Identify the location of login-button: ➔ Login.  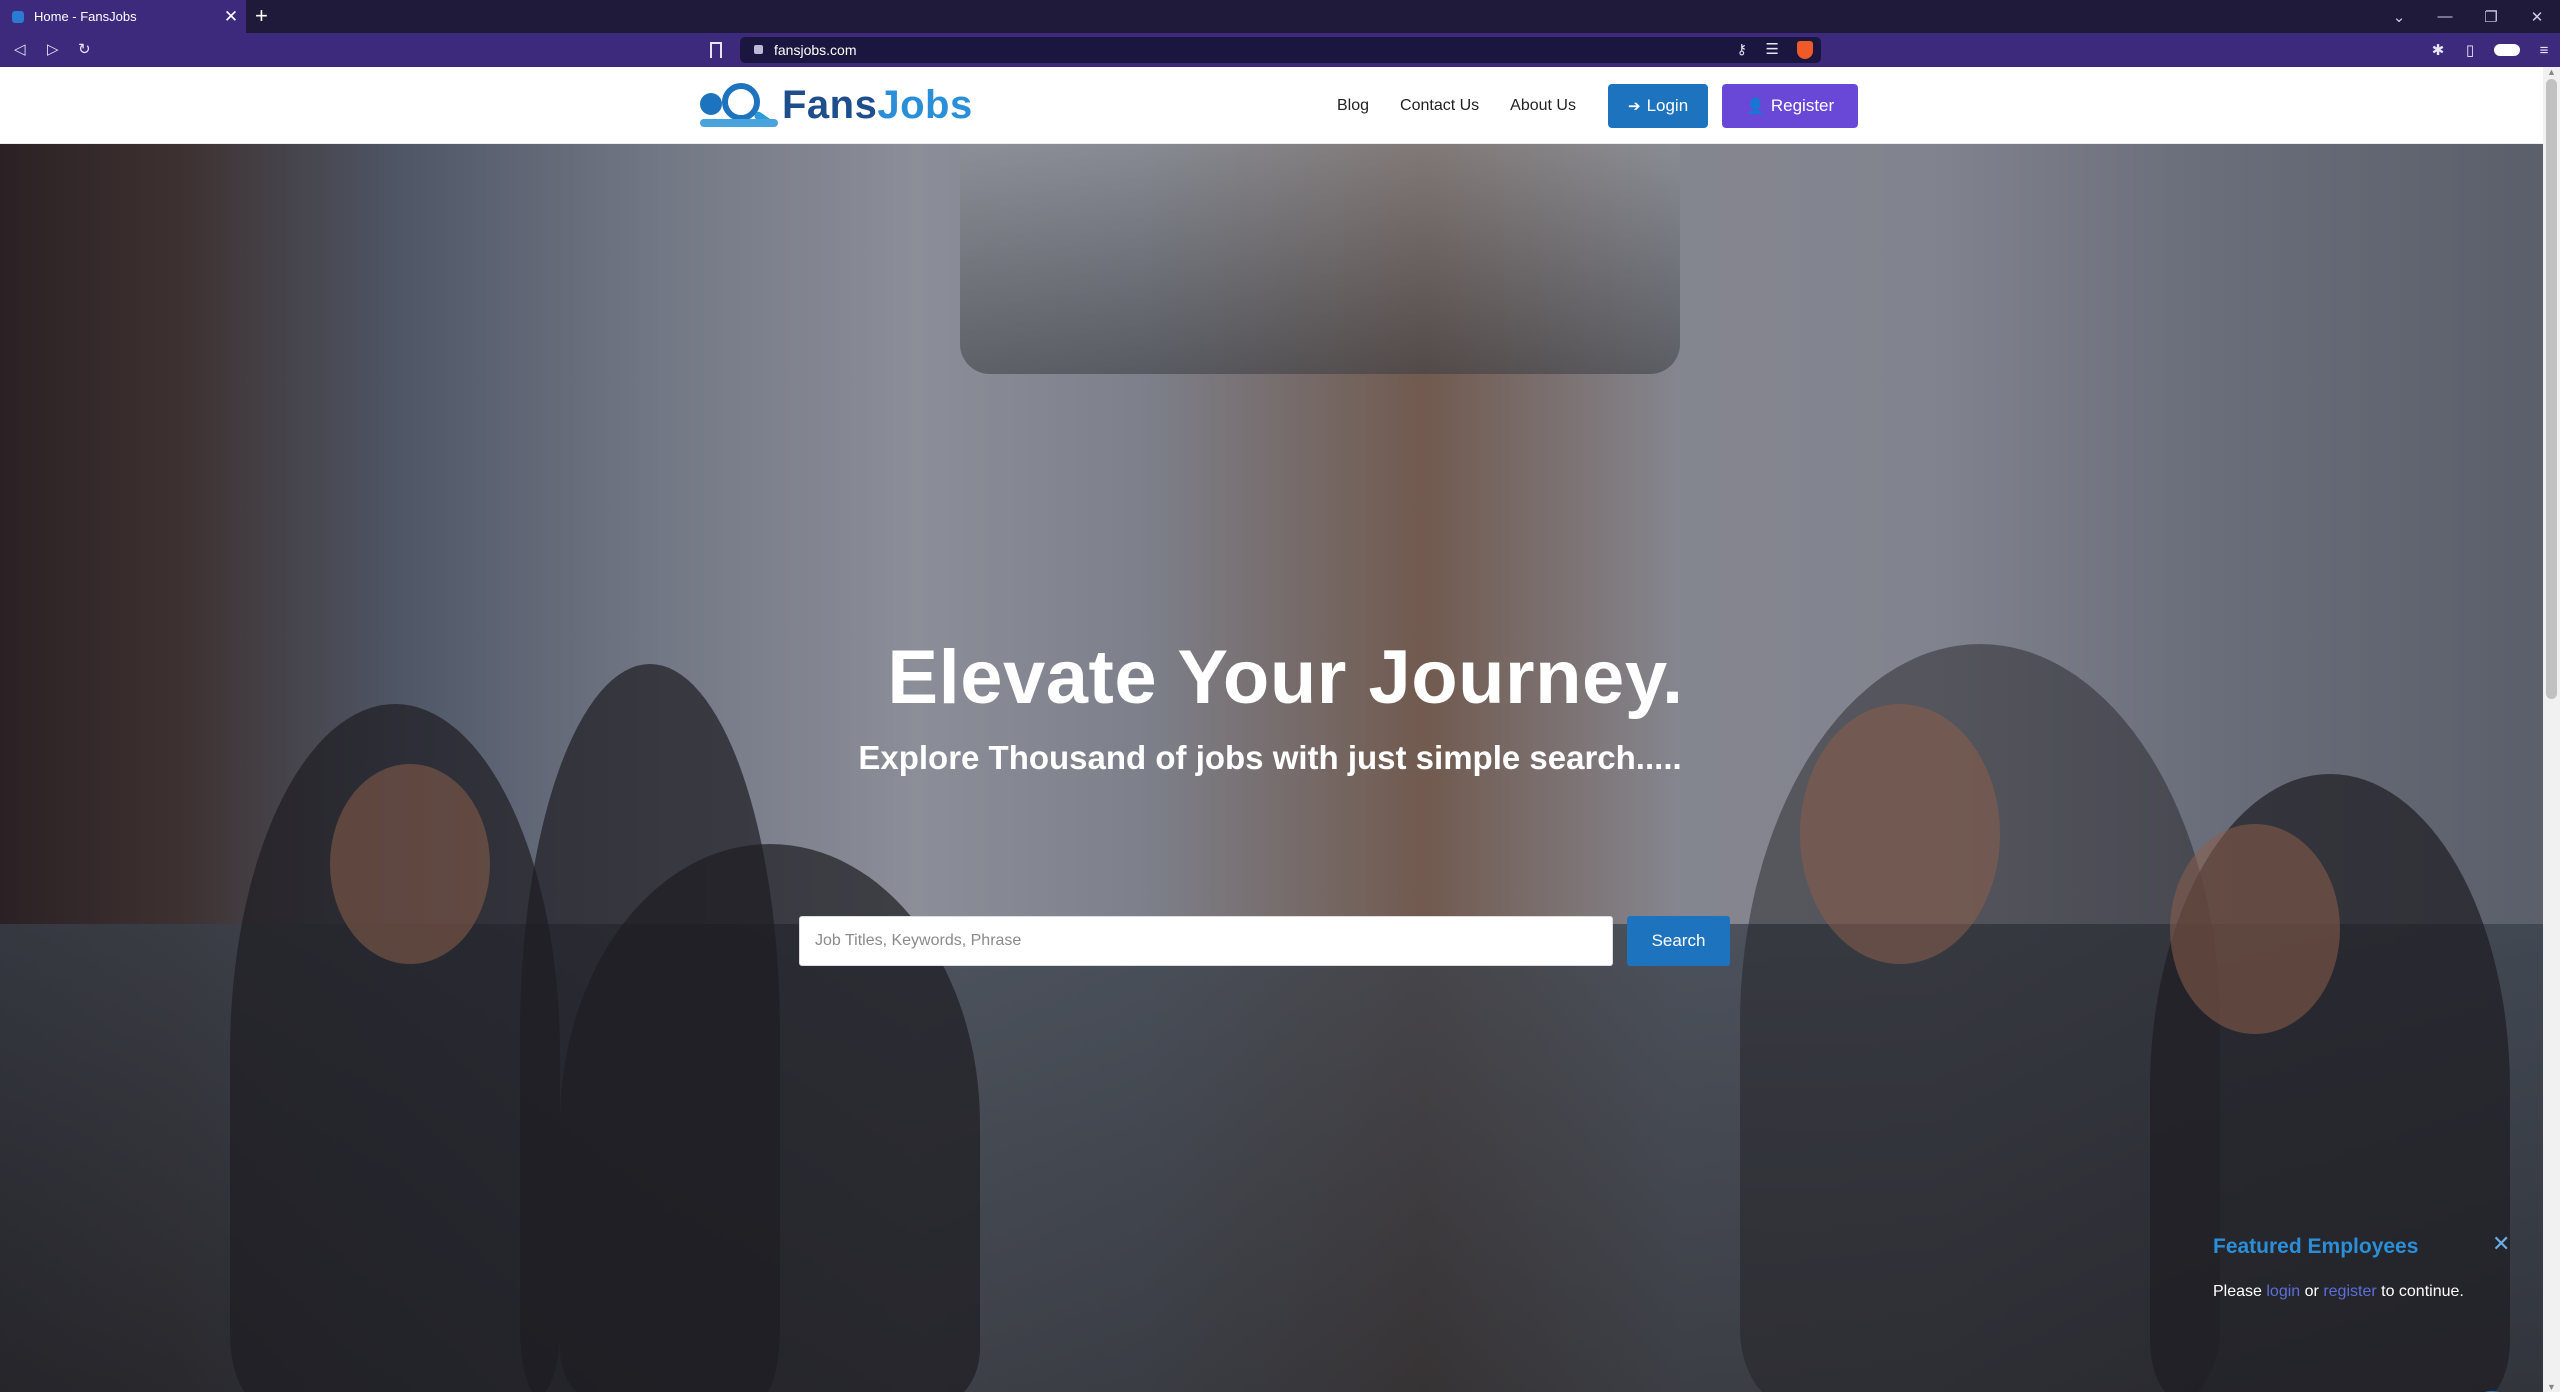
(1658, 105).